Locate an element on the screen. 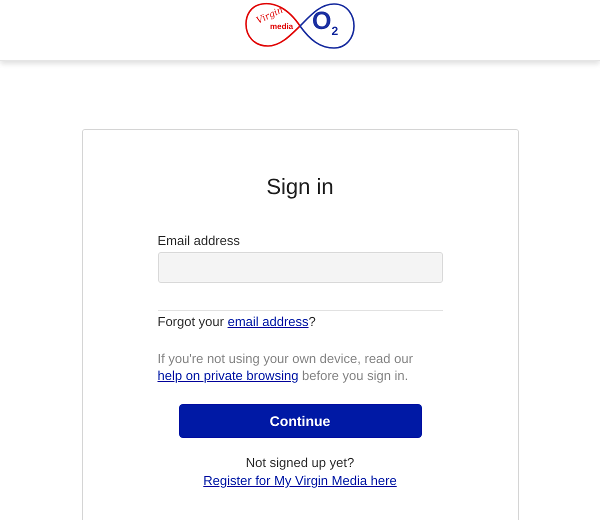 This screenshot has width=600, height=520. register-link: Register for My Virgin Media here is located at coordinates (300, 480).